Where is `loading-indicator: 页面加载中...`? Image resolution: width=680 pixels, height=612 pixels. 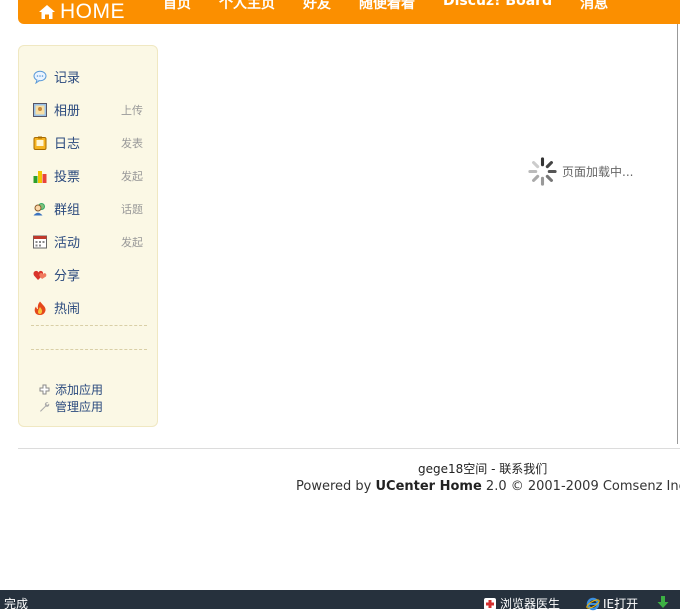
loading-indicator: 页面加载中... is located at coordinates (580, 171).